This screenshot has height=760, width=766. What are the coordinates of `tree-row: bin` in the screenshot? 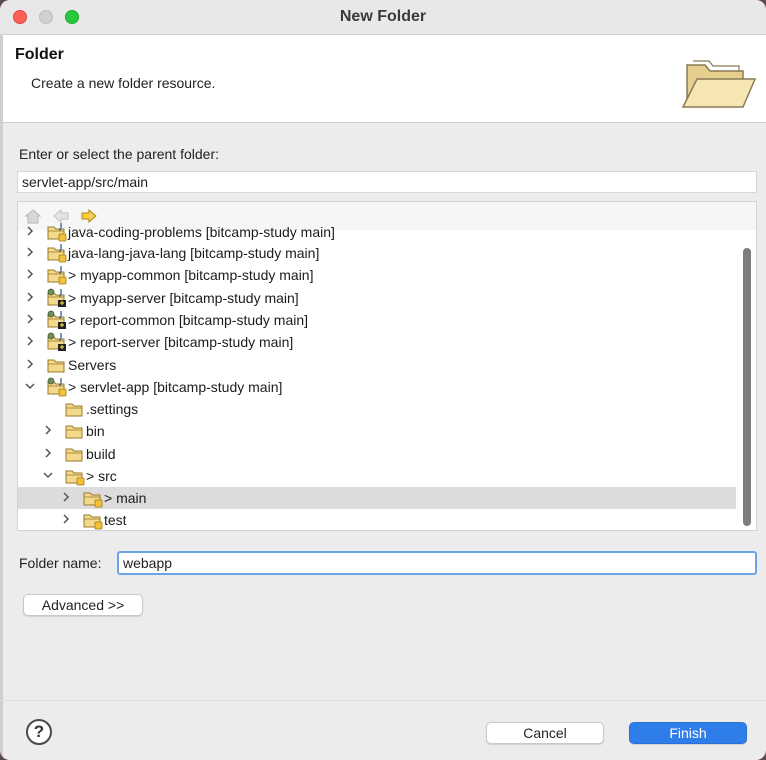 It's located at (377, 431).